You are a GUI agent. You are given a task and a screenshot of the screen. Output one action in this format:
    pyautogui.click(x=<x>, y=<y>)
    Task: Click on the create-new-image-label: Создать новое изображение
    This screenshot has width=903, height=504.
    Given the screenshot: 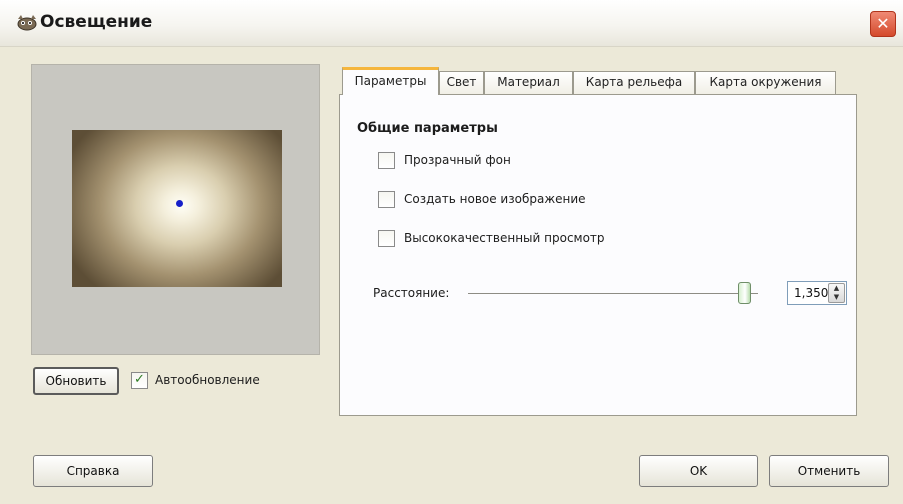 What is the action you would take?
    pyautogui.click(x=495, y=199)
    